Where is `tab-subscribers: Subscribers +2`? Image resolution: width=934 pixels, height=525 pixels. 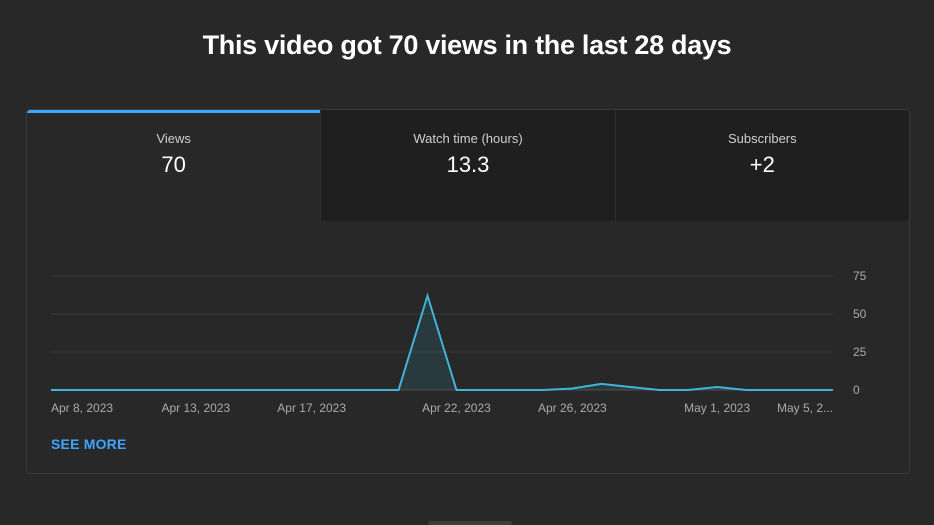
tab-subscribers: Subscribers +2 is located at coordinates (761, 165).